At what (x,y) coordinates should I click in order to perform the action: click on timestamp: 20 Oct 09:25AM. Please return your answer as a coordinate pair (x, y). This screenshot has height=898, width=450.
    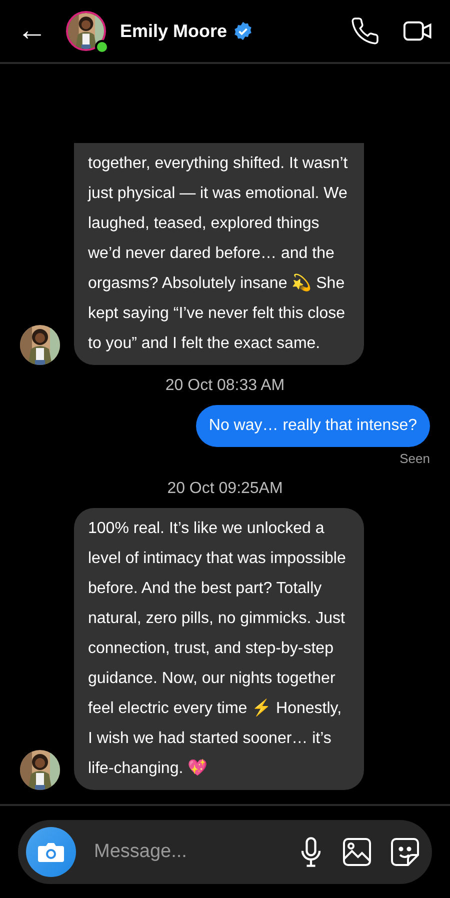
    Looking at the image, I should click on (225, 489).